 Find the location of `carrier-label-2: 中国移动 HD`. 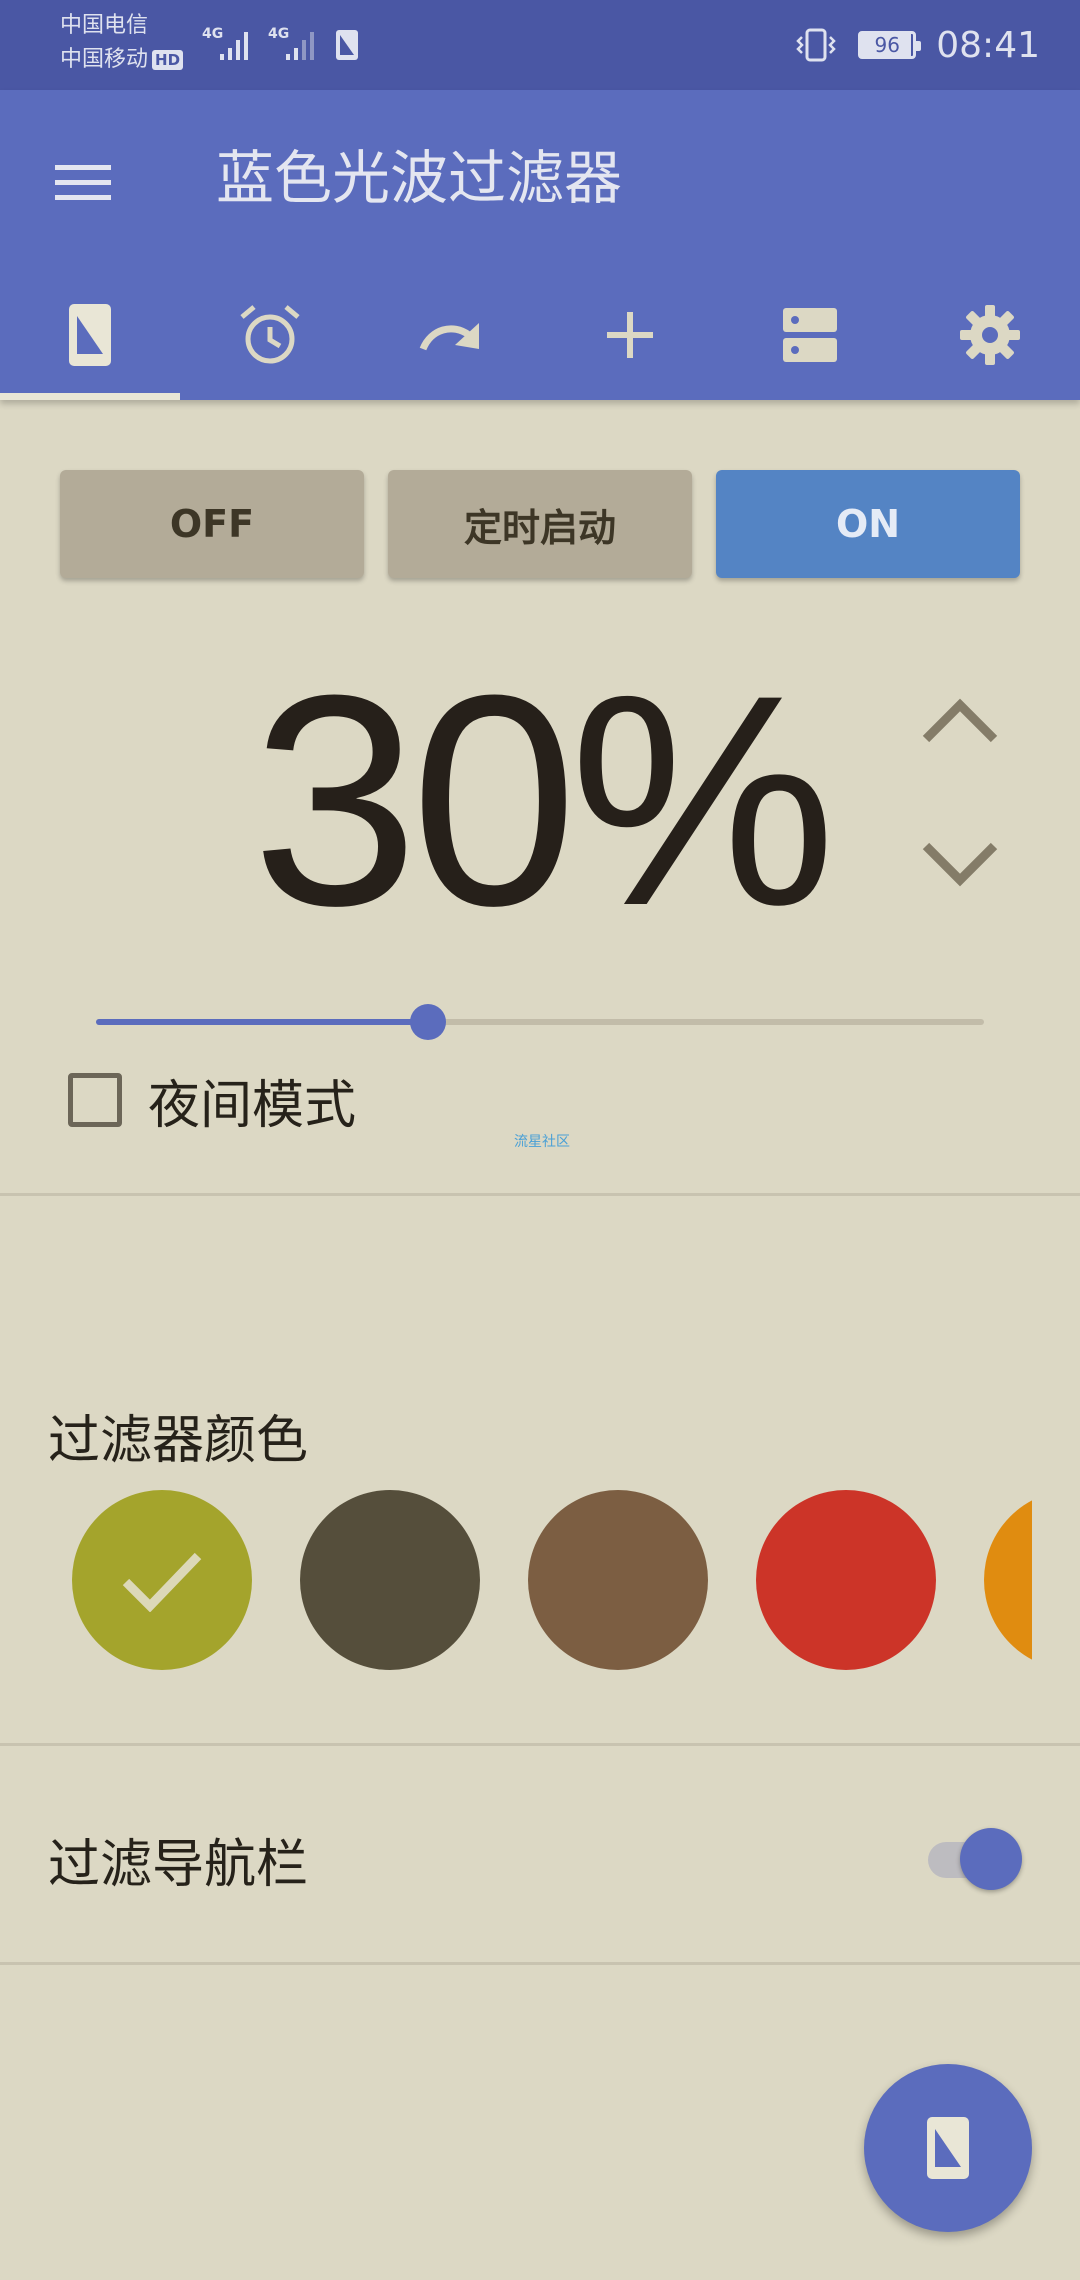

carrier-label-2: 中国移动 HD is located at coordinates (122, 60).